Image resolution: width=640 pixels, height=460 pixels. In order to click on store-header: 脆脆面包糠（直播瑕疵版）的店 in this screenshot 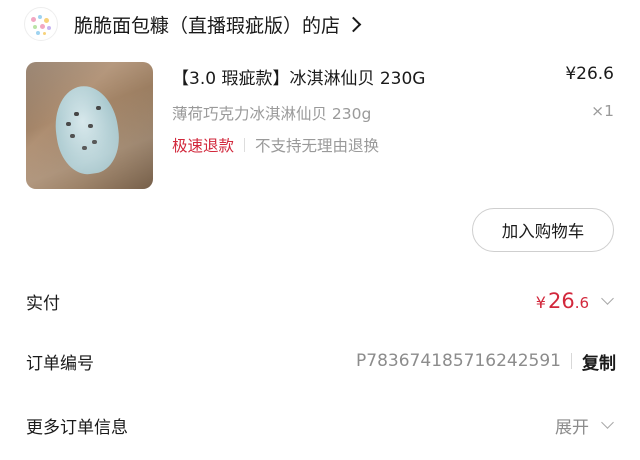, I will do `click(193, 24)`.